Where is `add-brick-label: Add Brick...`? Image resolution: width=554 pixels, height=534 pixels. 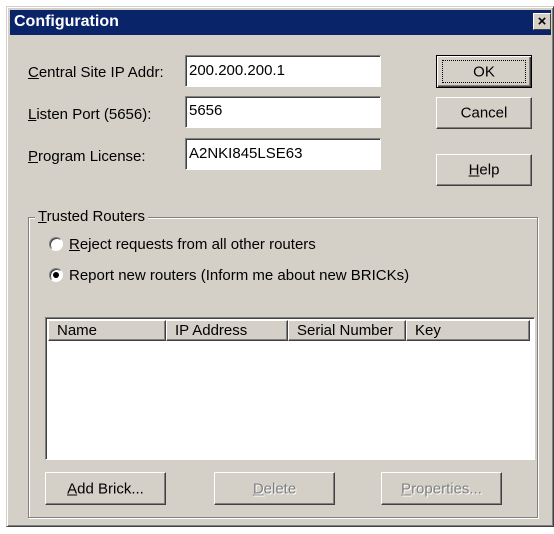
add-brick-label: Add Brick... is located at coordinates (105, 488).